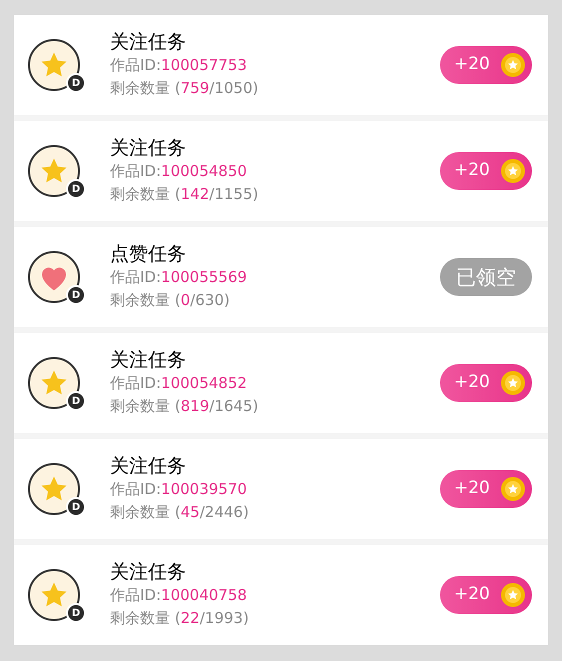 This screenshot has width=562, height=661. I want to click on work-id: 作品ID:100039570, so click(179, 489).